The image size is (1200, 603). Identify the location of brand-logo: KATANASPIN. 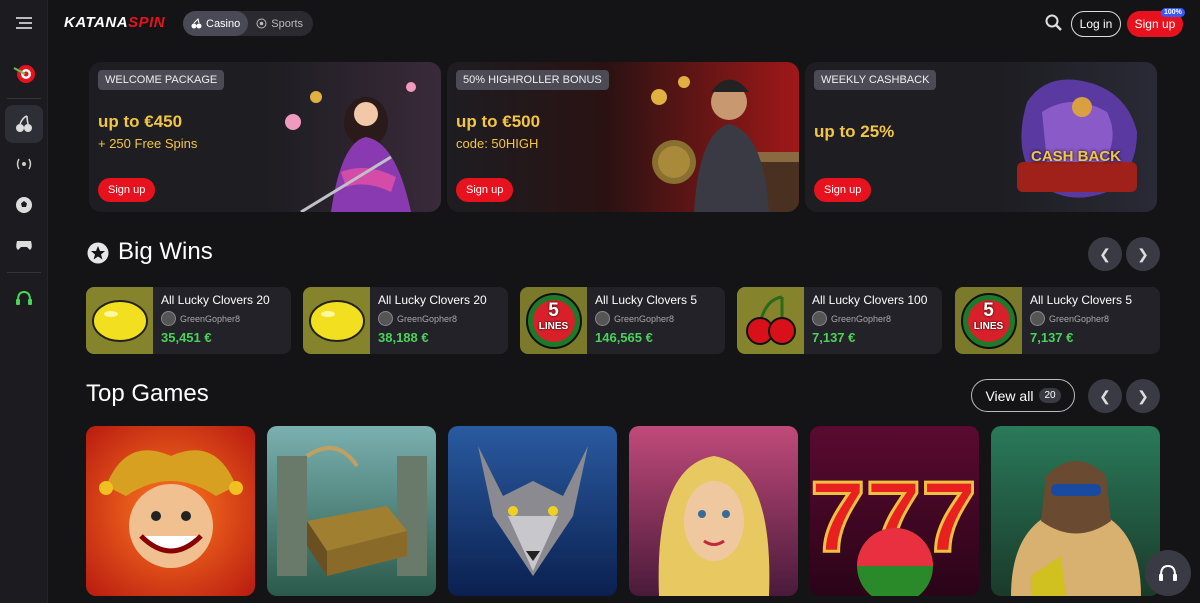
(114, 22).